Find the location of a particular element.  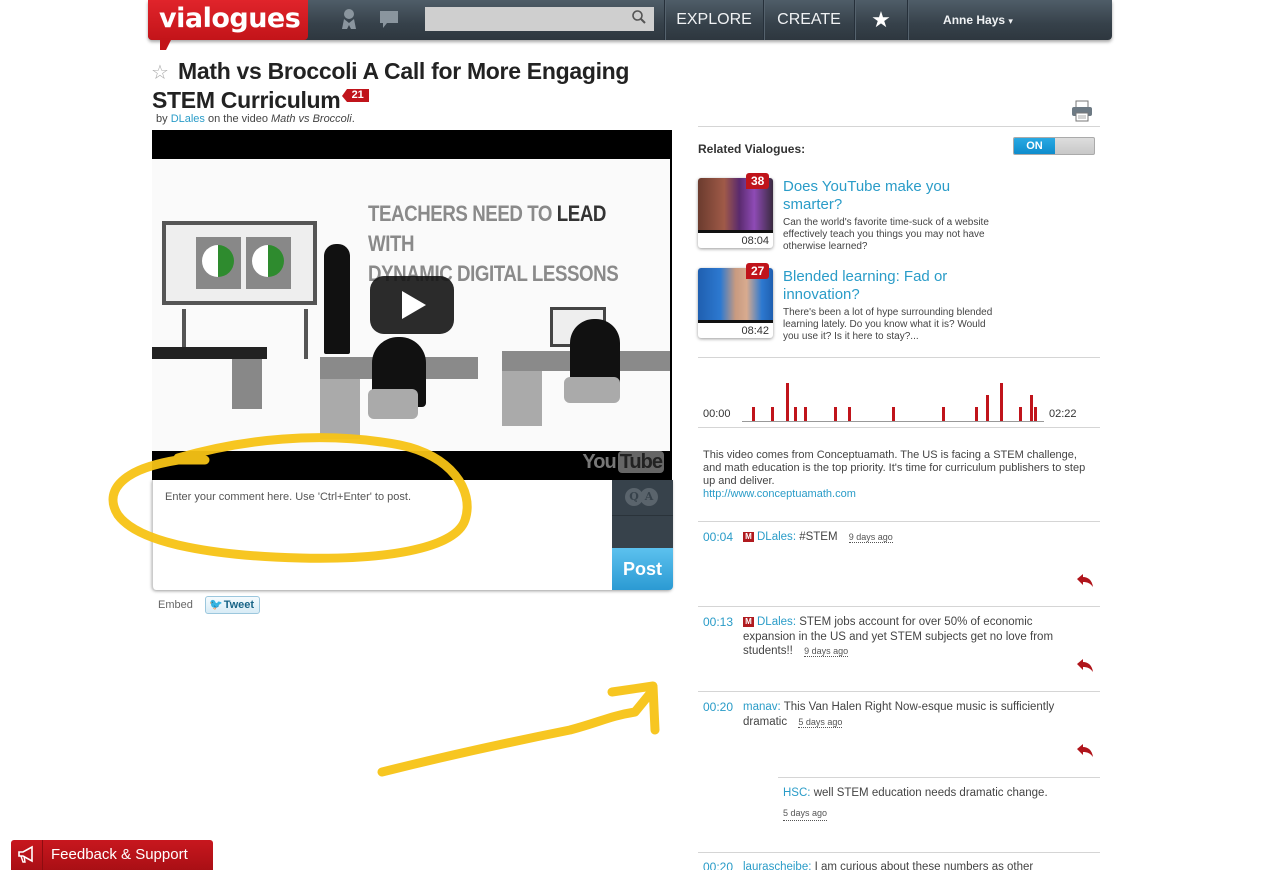

related-title: Does YouTube make you smarter? is located at coordinates (888, 196).